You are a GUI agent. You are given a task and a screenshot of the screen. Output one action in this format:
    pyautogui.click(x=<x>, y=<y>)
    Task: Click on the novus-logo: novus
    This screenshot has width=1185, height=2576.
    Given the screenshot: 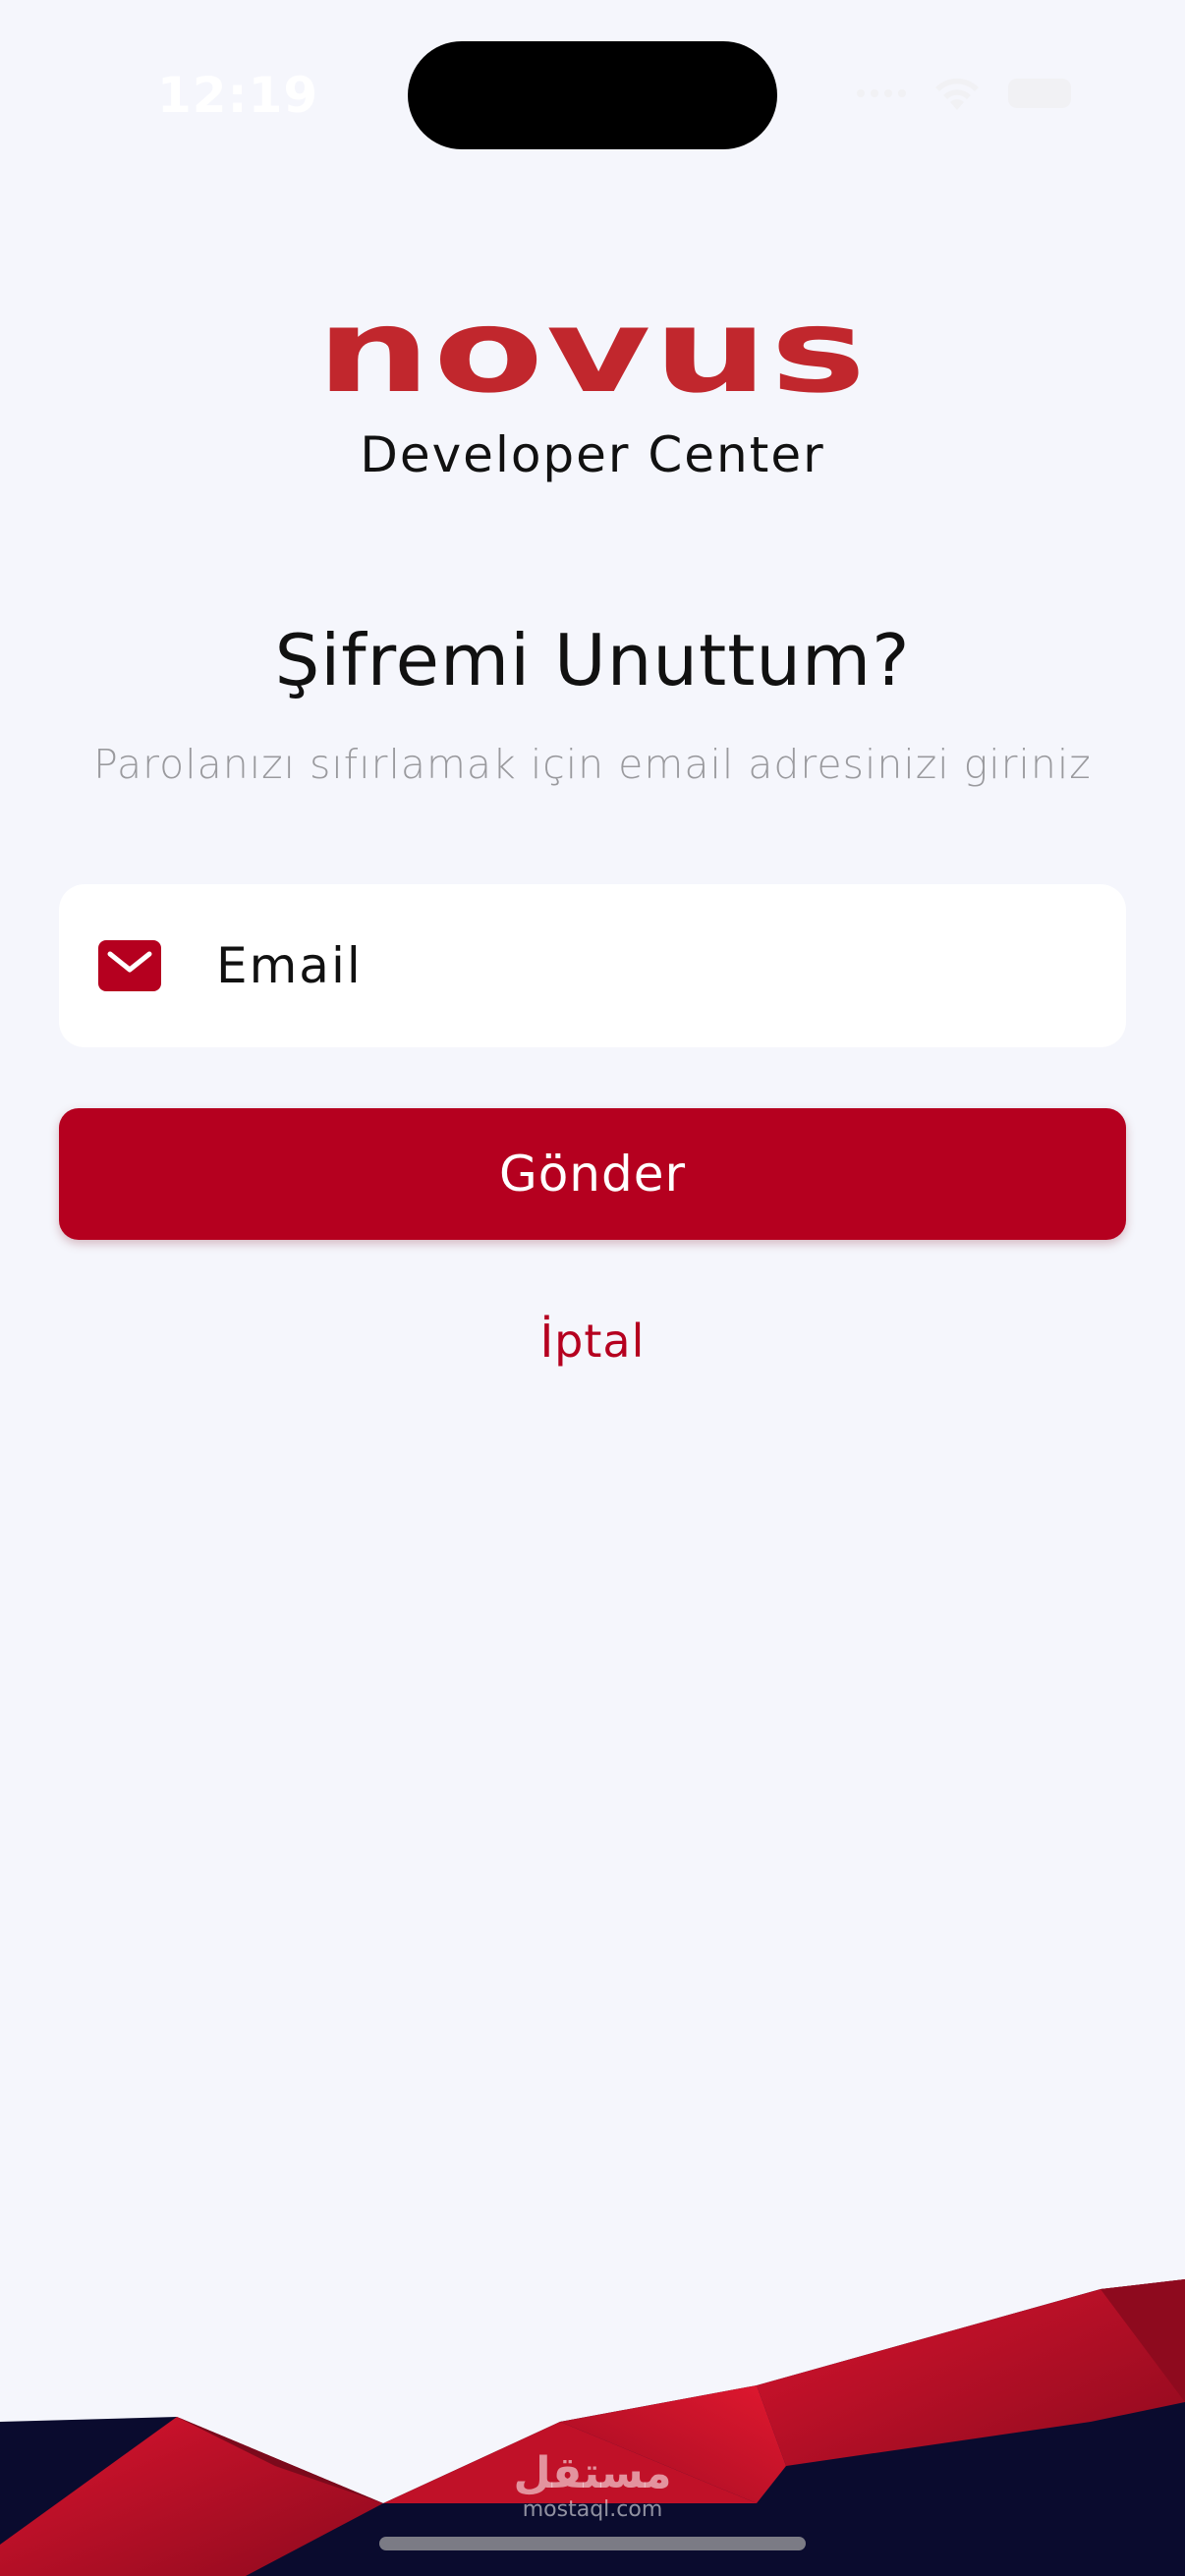 What is the action you would take?
    pyautogui.click(x=592, y=352)
    